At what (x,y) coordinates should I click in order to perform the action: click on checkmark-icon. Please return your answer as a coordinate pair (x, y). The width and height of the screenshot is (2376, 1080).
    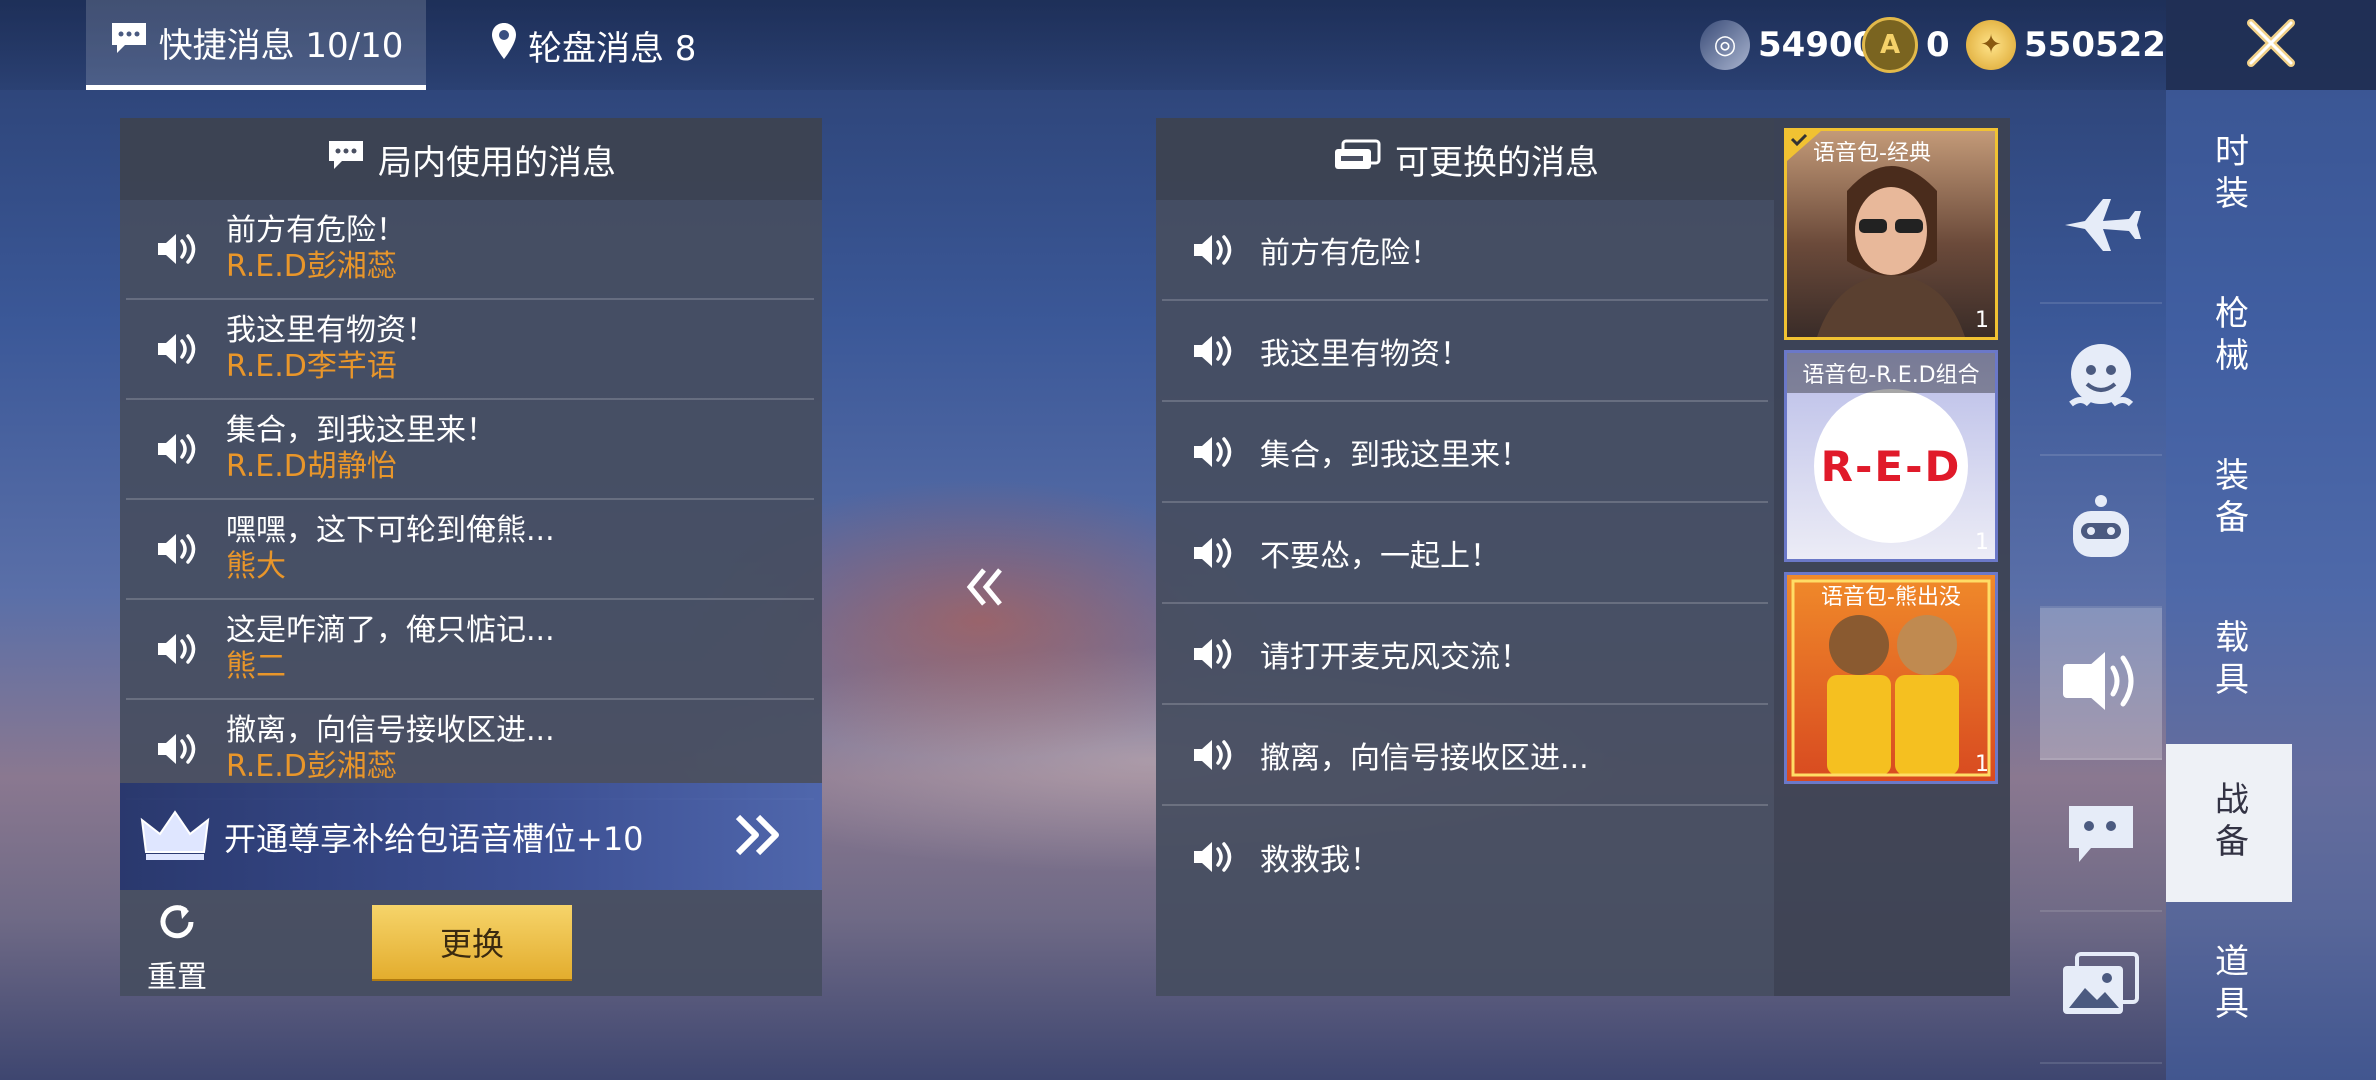
    Looking at the image, I should click on (1804, 148).